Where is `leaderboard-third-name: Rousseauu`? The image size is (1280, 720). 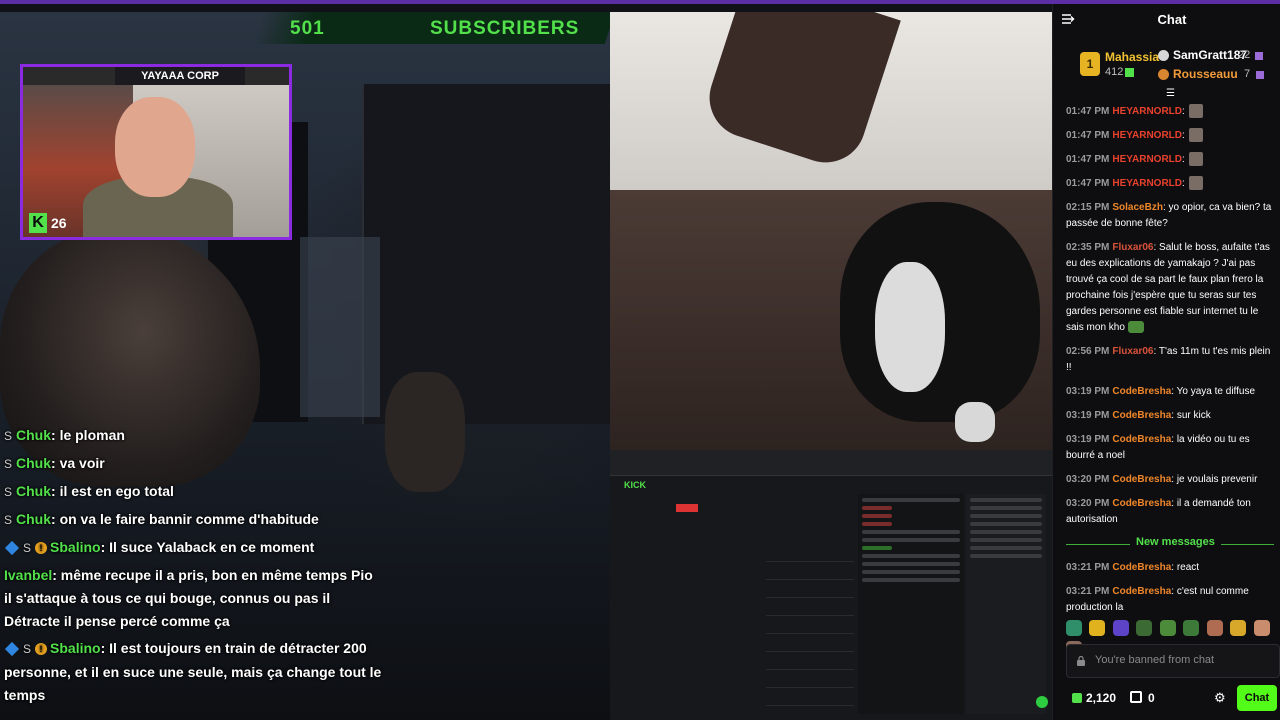
leaderboard-third-name: Rousseauu is located at coordinates (1205, 74).